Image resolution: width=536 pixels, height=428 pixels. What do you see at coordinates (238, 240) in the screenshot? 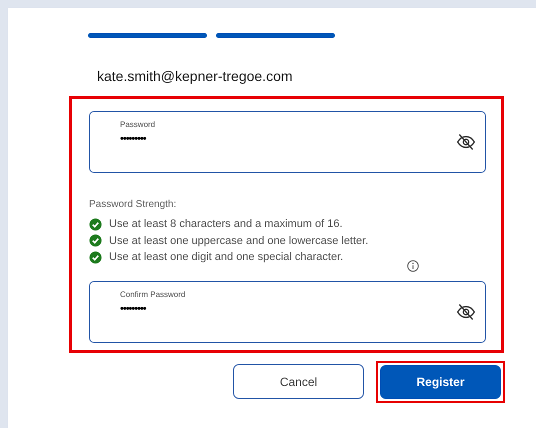
I see `rule-text: Use at least one uppercase and one lowercase letter.` at bounding box center [238, 240].